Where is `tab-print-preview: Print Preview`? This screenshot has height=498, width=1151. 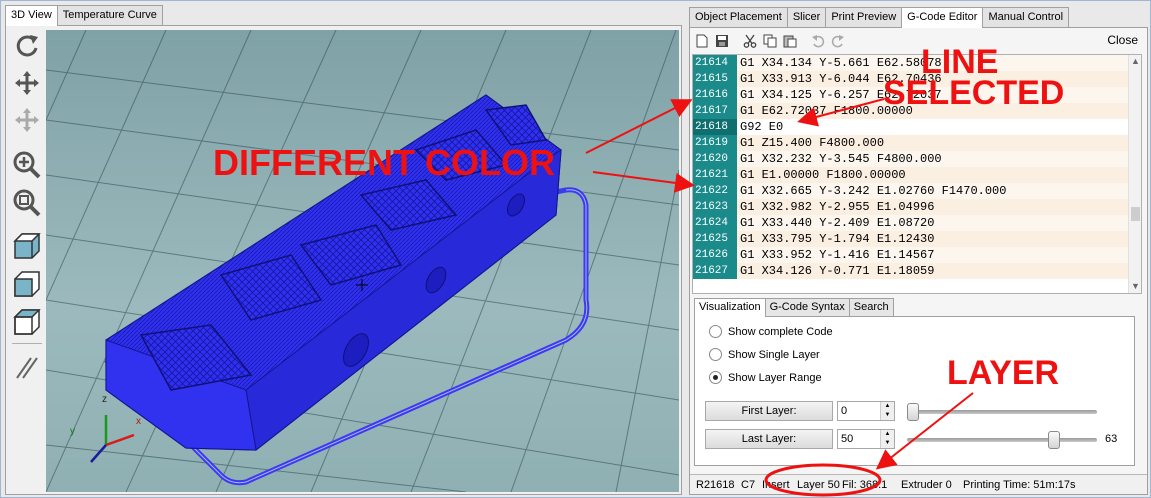 tab-print-preview: Print Preview is located at coordinates (864, 17).